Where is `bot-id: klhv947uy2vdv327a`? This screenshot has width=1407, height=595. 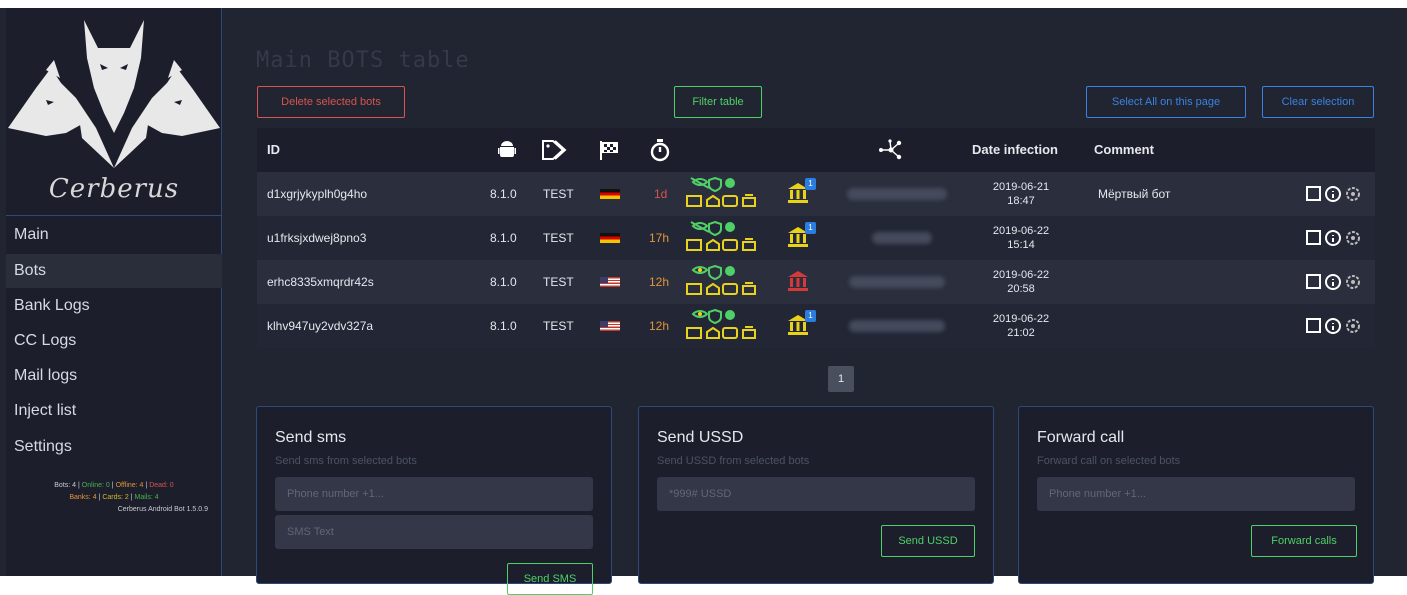
bot-id: klhv947uy2vdv327a is located at coordinates (320, 326).